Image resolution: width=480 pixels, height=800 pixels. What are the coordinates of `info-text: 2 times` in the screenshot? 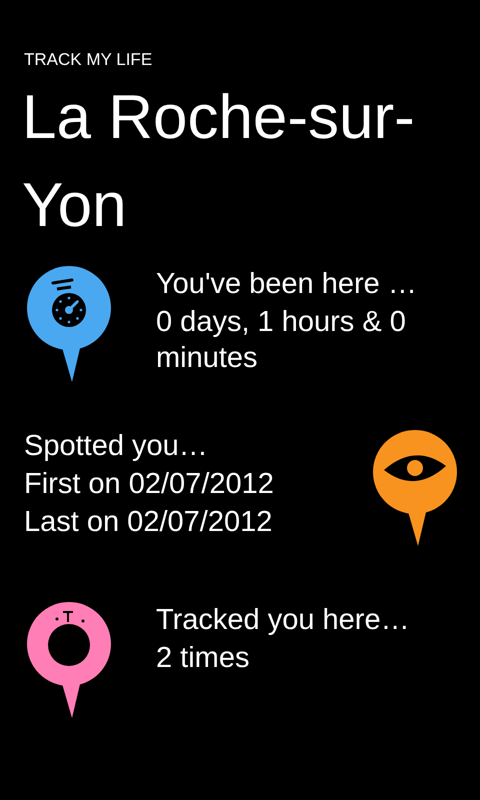 It's located at (203, 658).